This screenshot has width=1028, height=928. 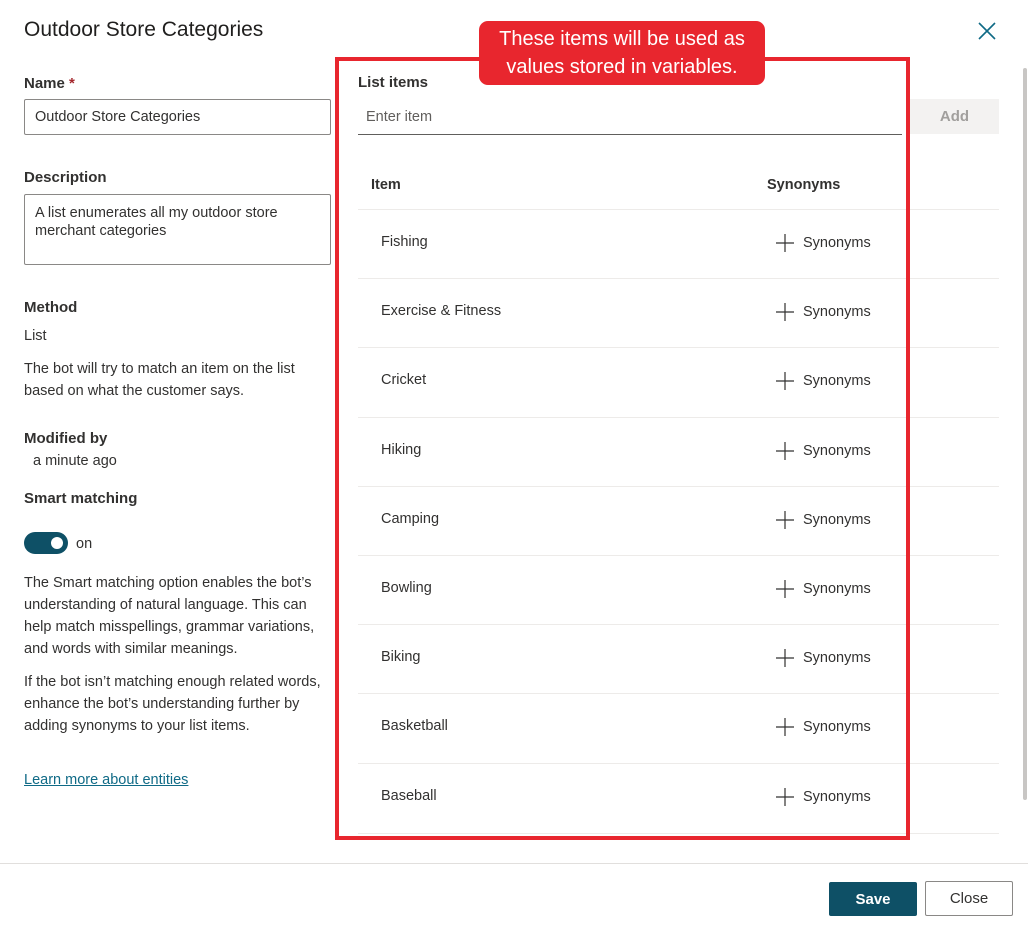 What do you see at coordinates (75, 461) in the screenshot?
I see `modified-value: a minute ago` at bounding box center [75, 461].